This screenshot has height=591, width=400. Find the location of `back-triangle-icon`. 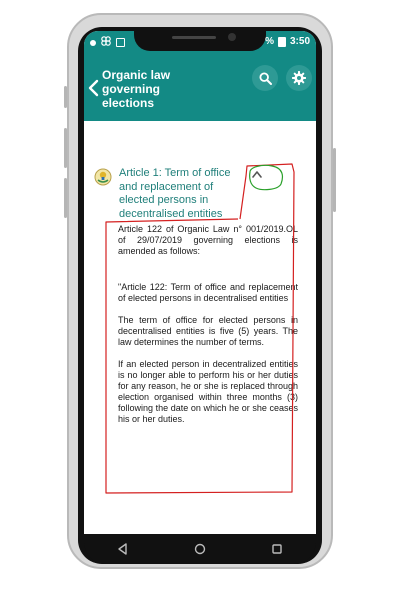

back-triangle-icon is located at coordinates (123, 549).